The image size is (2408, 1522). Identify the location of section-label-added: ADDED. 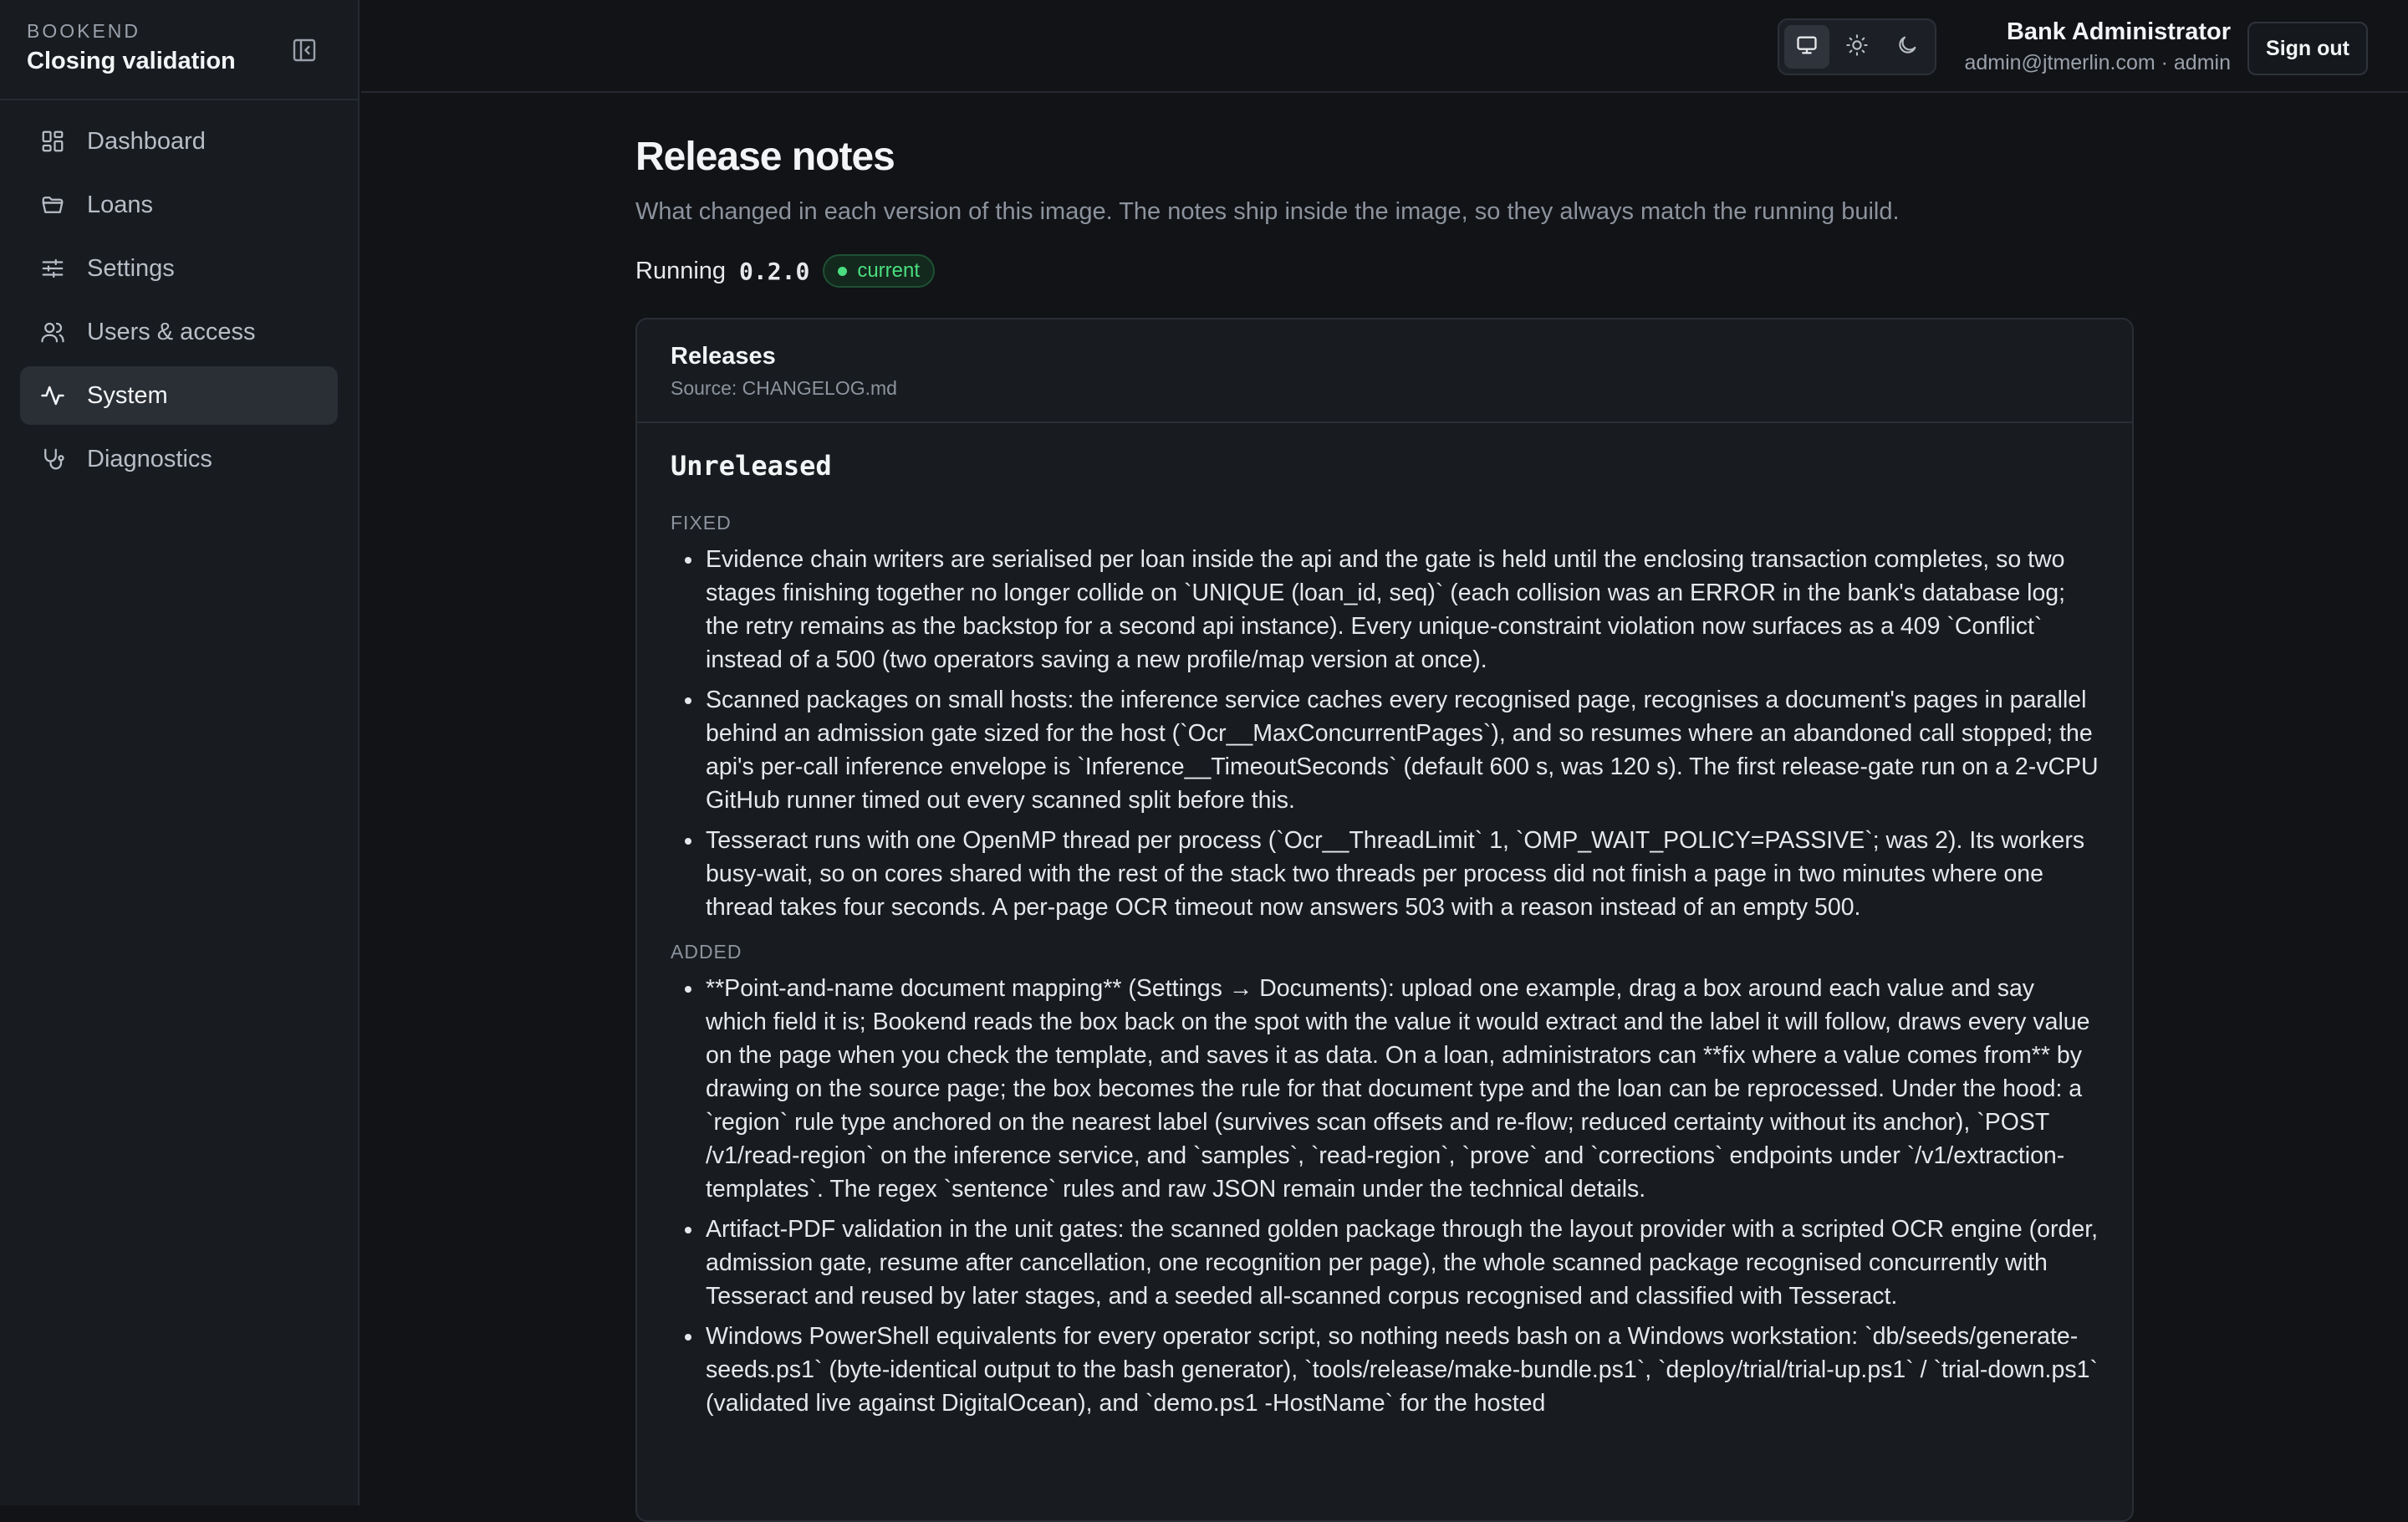
(706, 952).